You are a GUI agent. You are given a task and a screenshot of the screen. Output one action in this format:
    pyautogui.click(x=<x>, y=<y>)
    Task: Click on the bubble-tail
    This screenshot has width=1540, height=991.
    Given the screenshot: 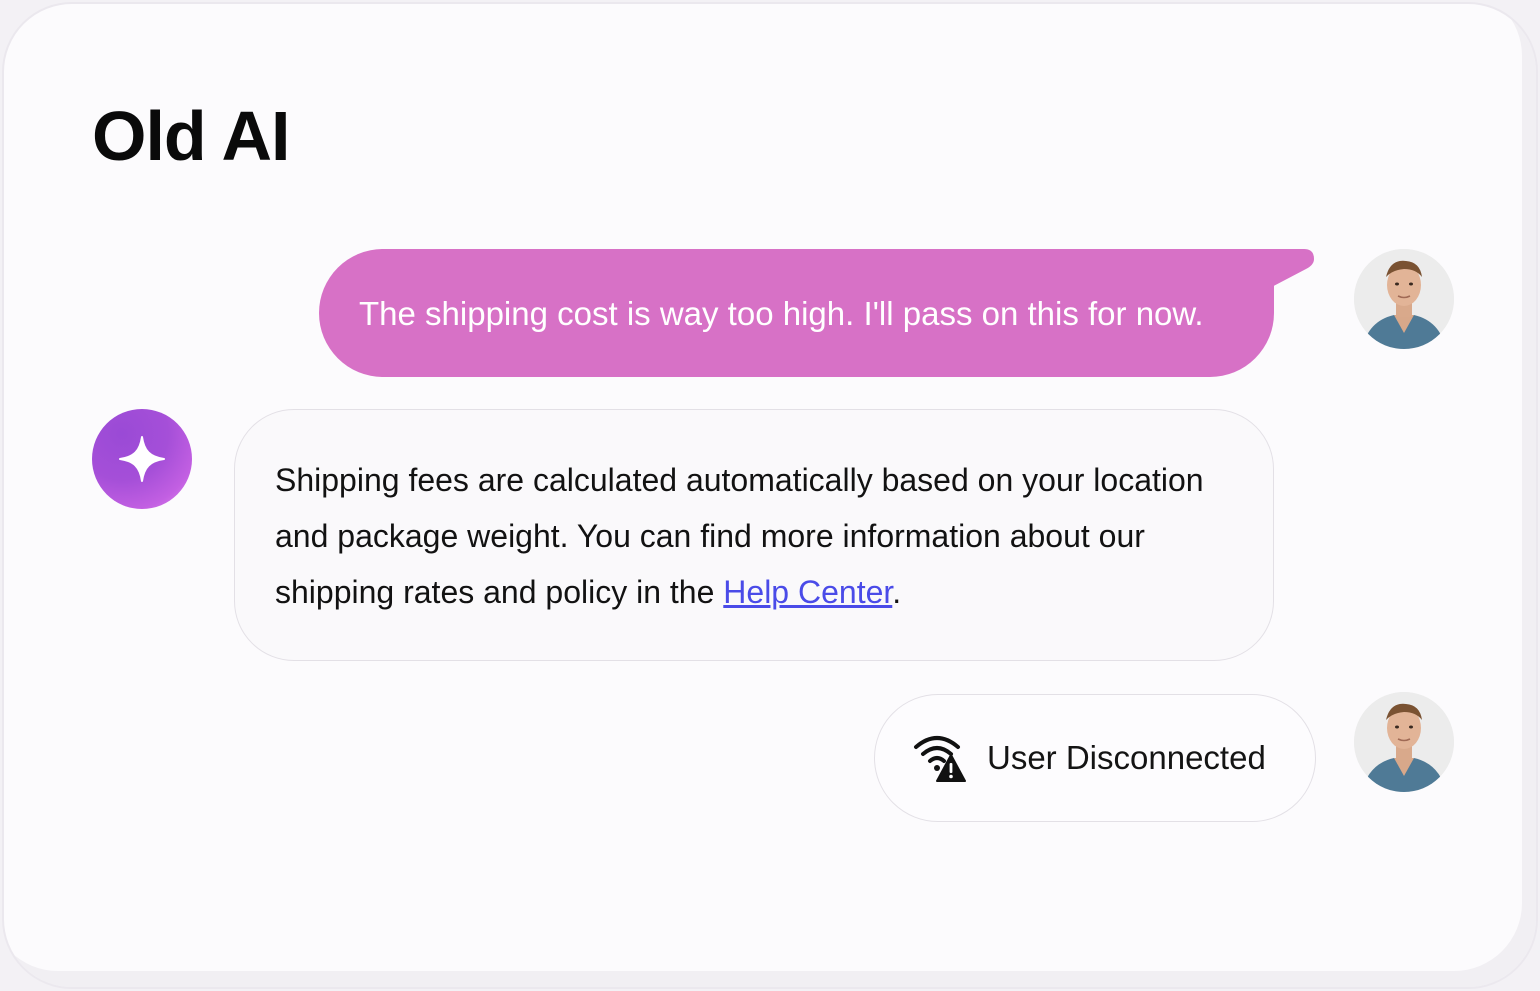 What is the action you would take?
    pyautogui.click(x=1284, y=270)
    